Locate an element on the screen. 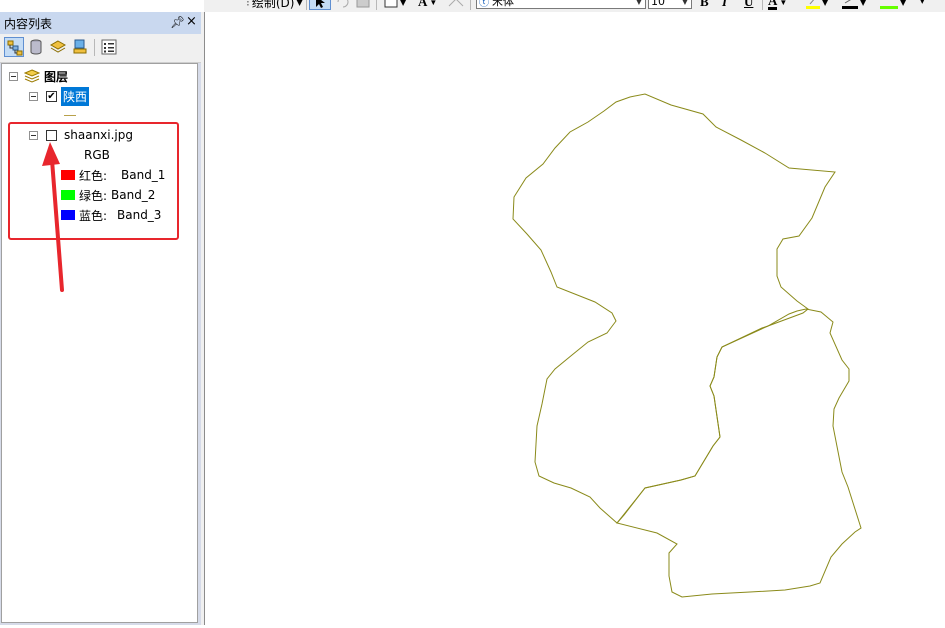 The width and height of the screenshot is (945, 628). line-style-icon is located at coordinates (456, 3).